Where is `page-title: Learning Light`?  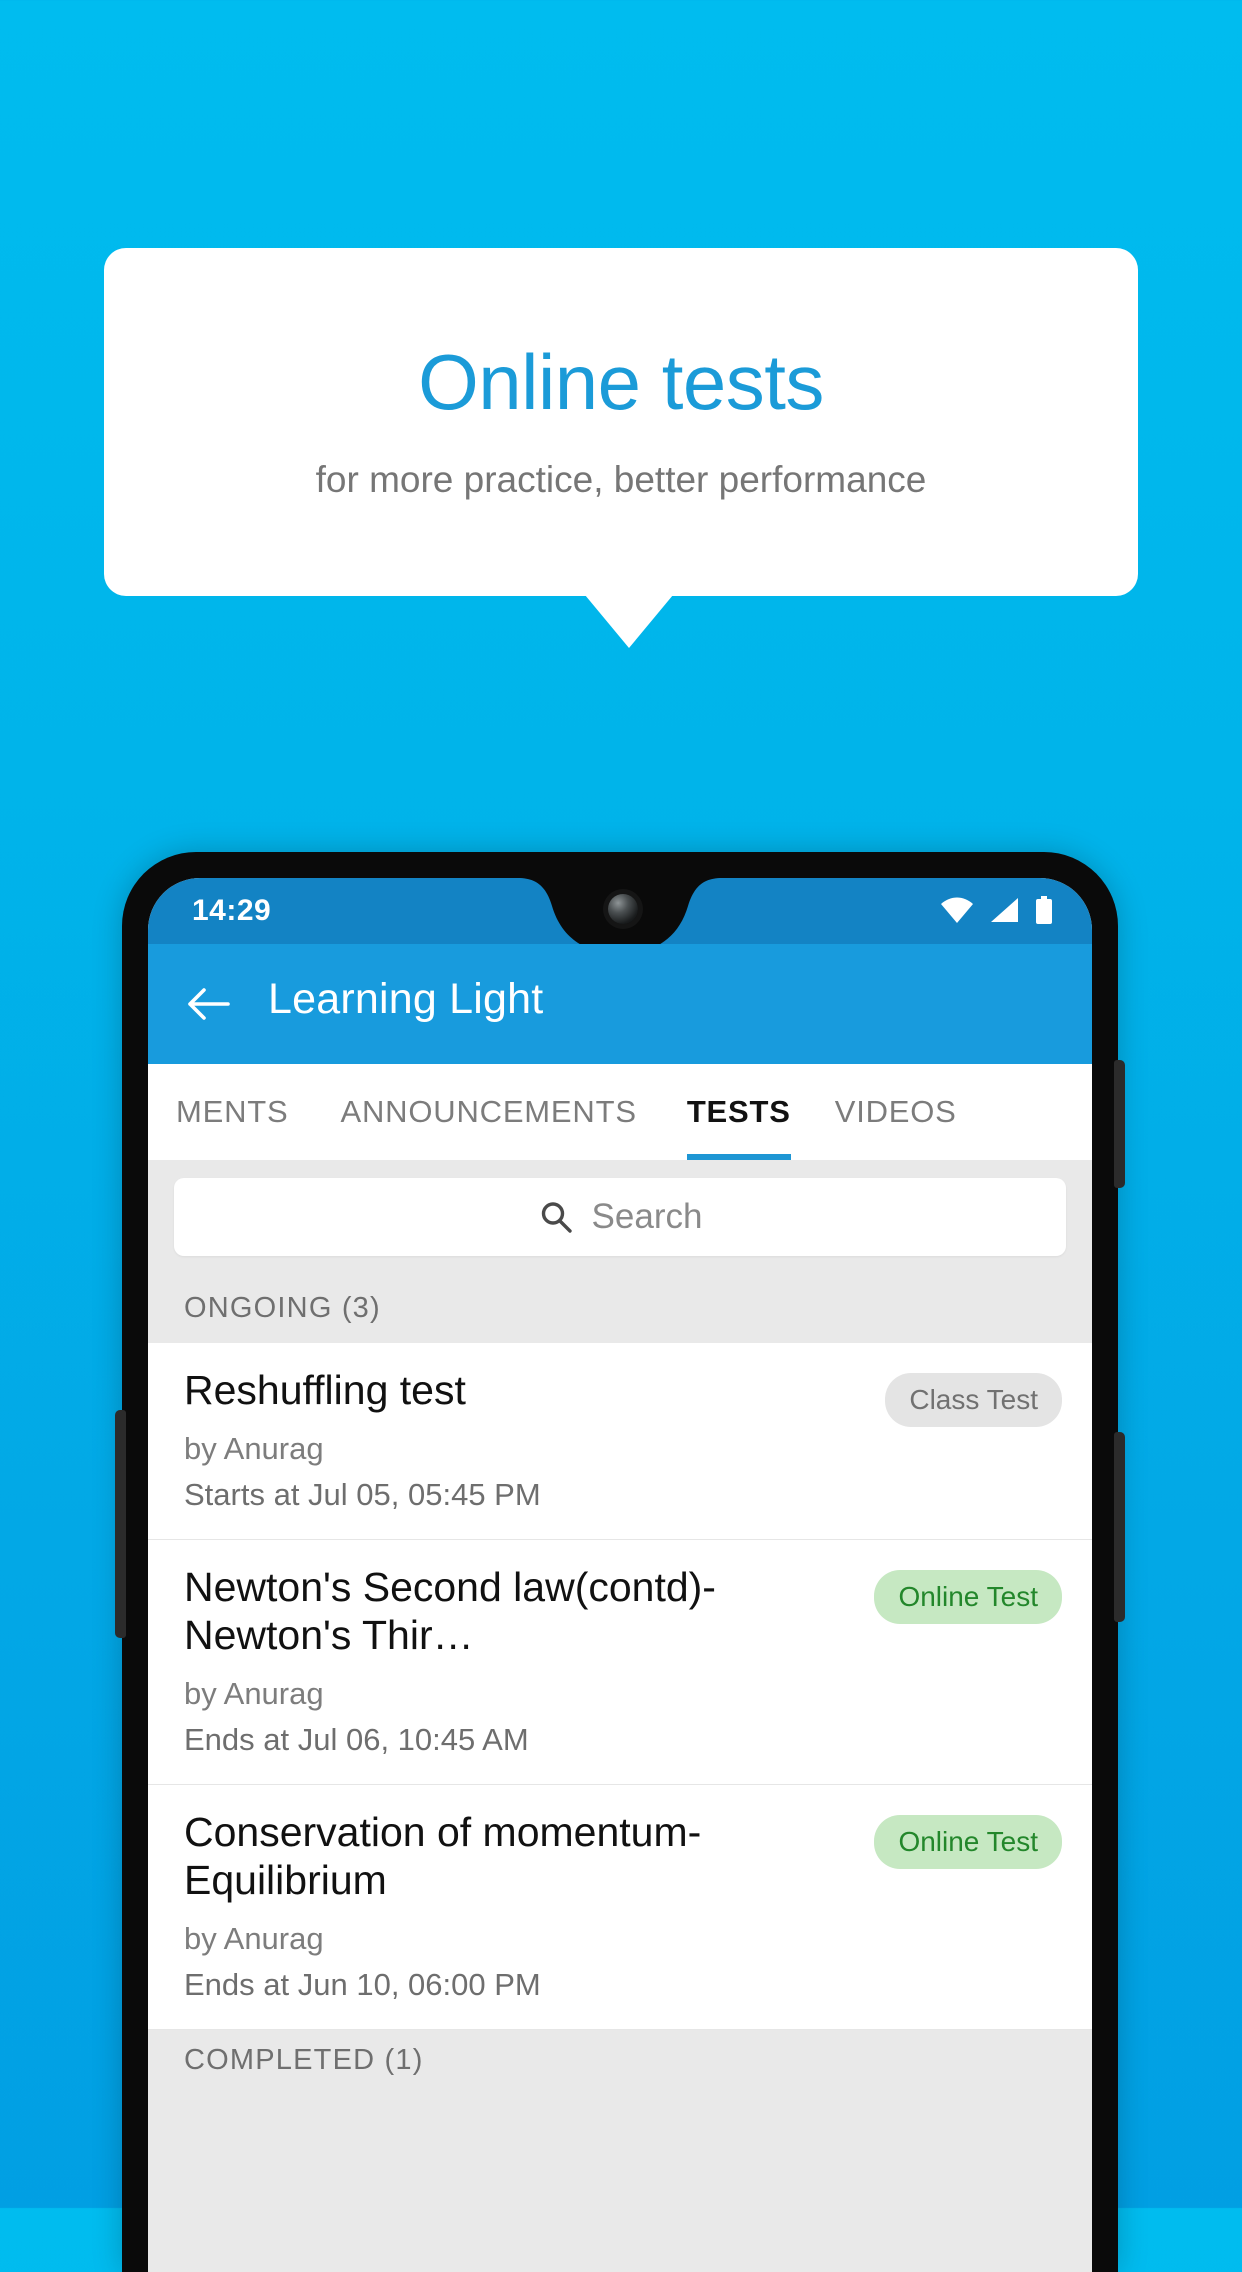
page-title: Learning Light is located at coordinates (406, 999).